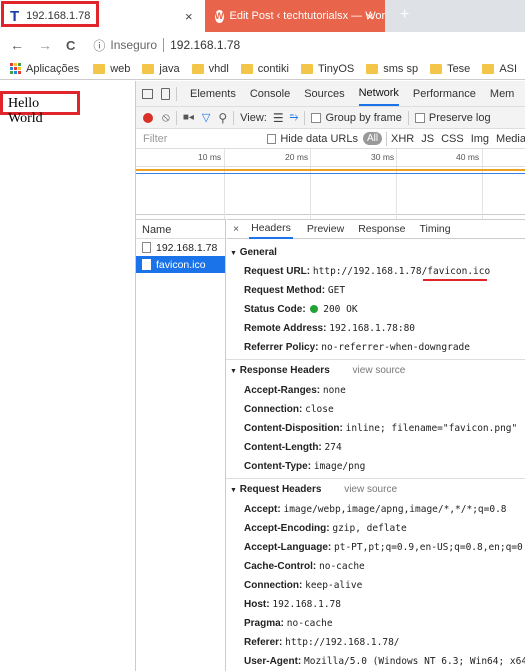 Image resolution: width=525 pixels, height=671 pixels. Describe the element at coordinates (419, 117) in the screenshot. I see `preserve-log-checkbox` at that location.